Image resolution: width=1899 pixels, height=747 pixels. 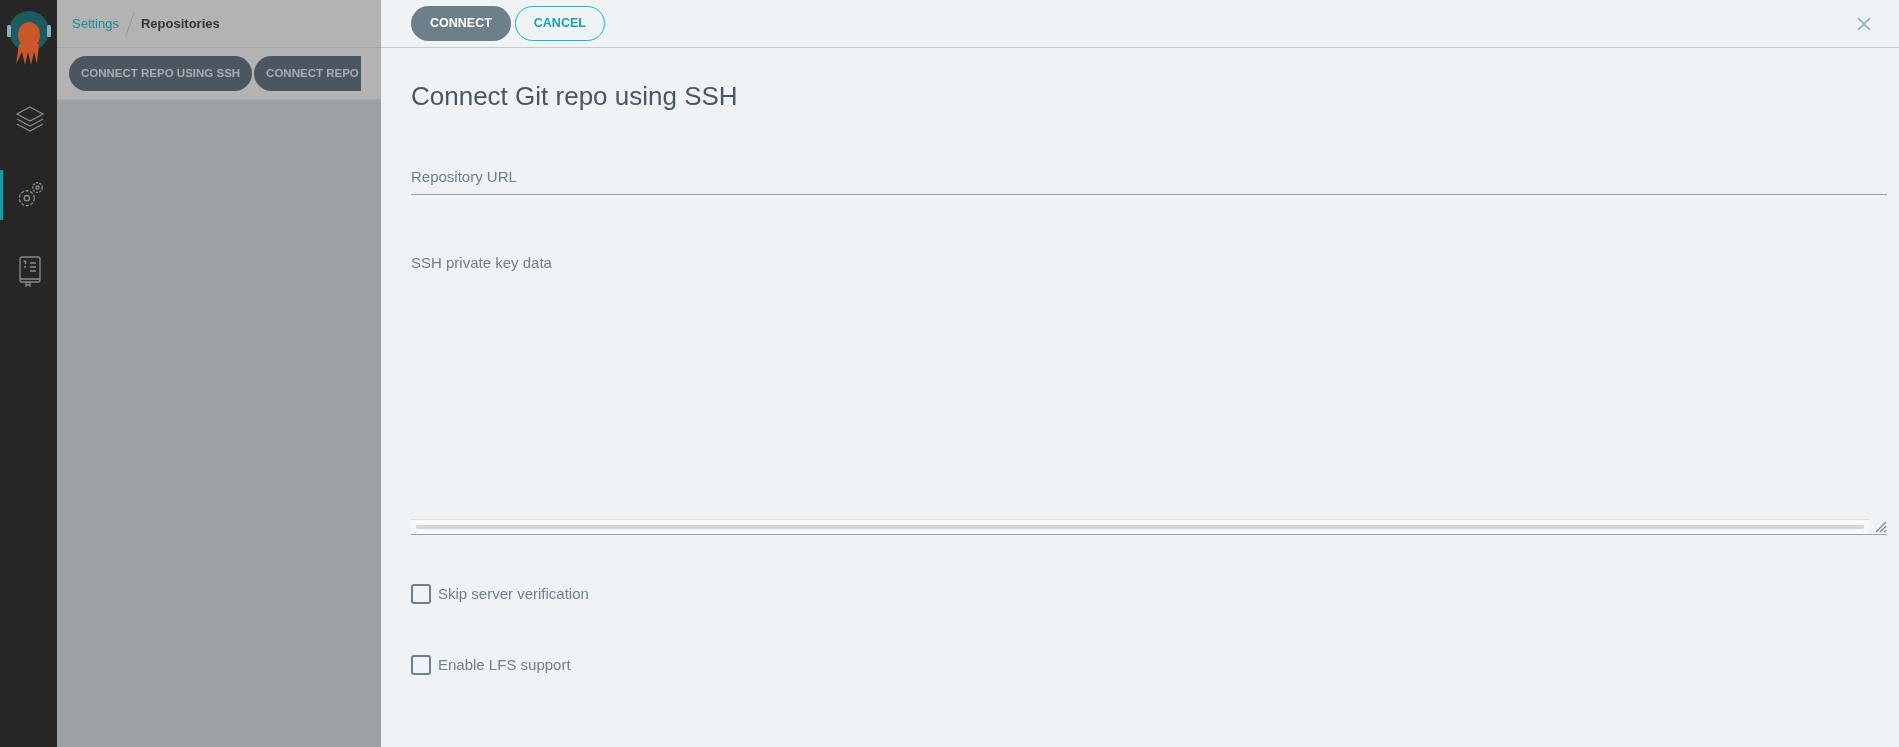 I want to click on repository-url-field: Repository URL, so click(x=1149, y=178).